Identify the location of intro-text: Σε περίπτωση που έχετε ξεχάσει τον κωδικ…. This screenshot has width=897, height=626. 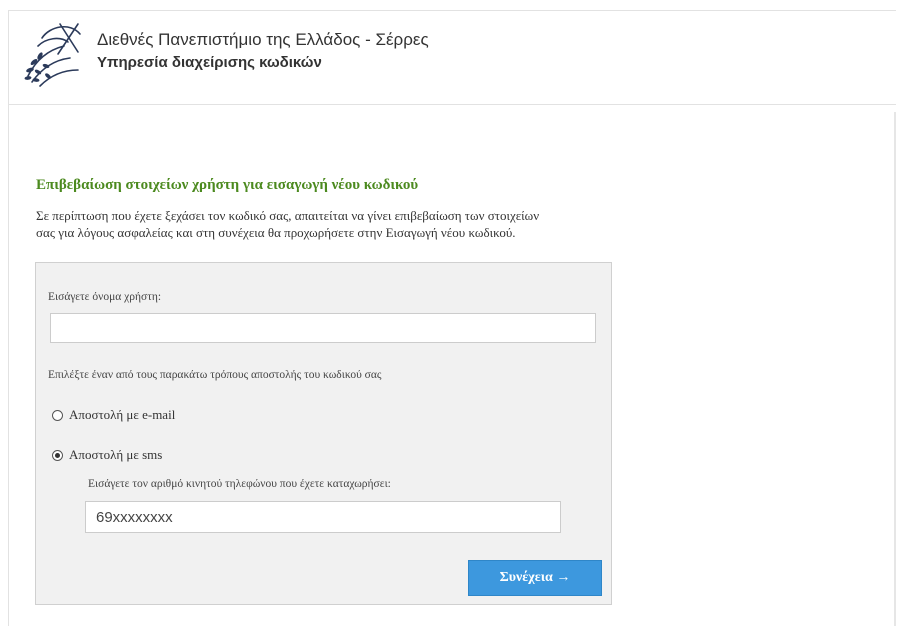
(326, 224).